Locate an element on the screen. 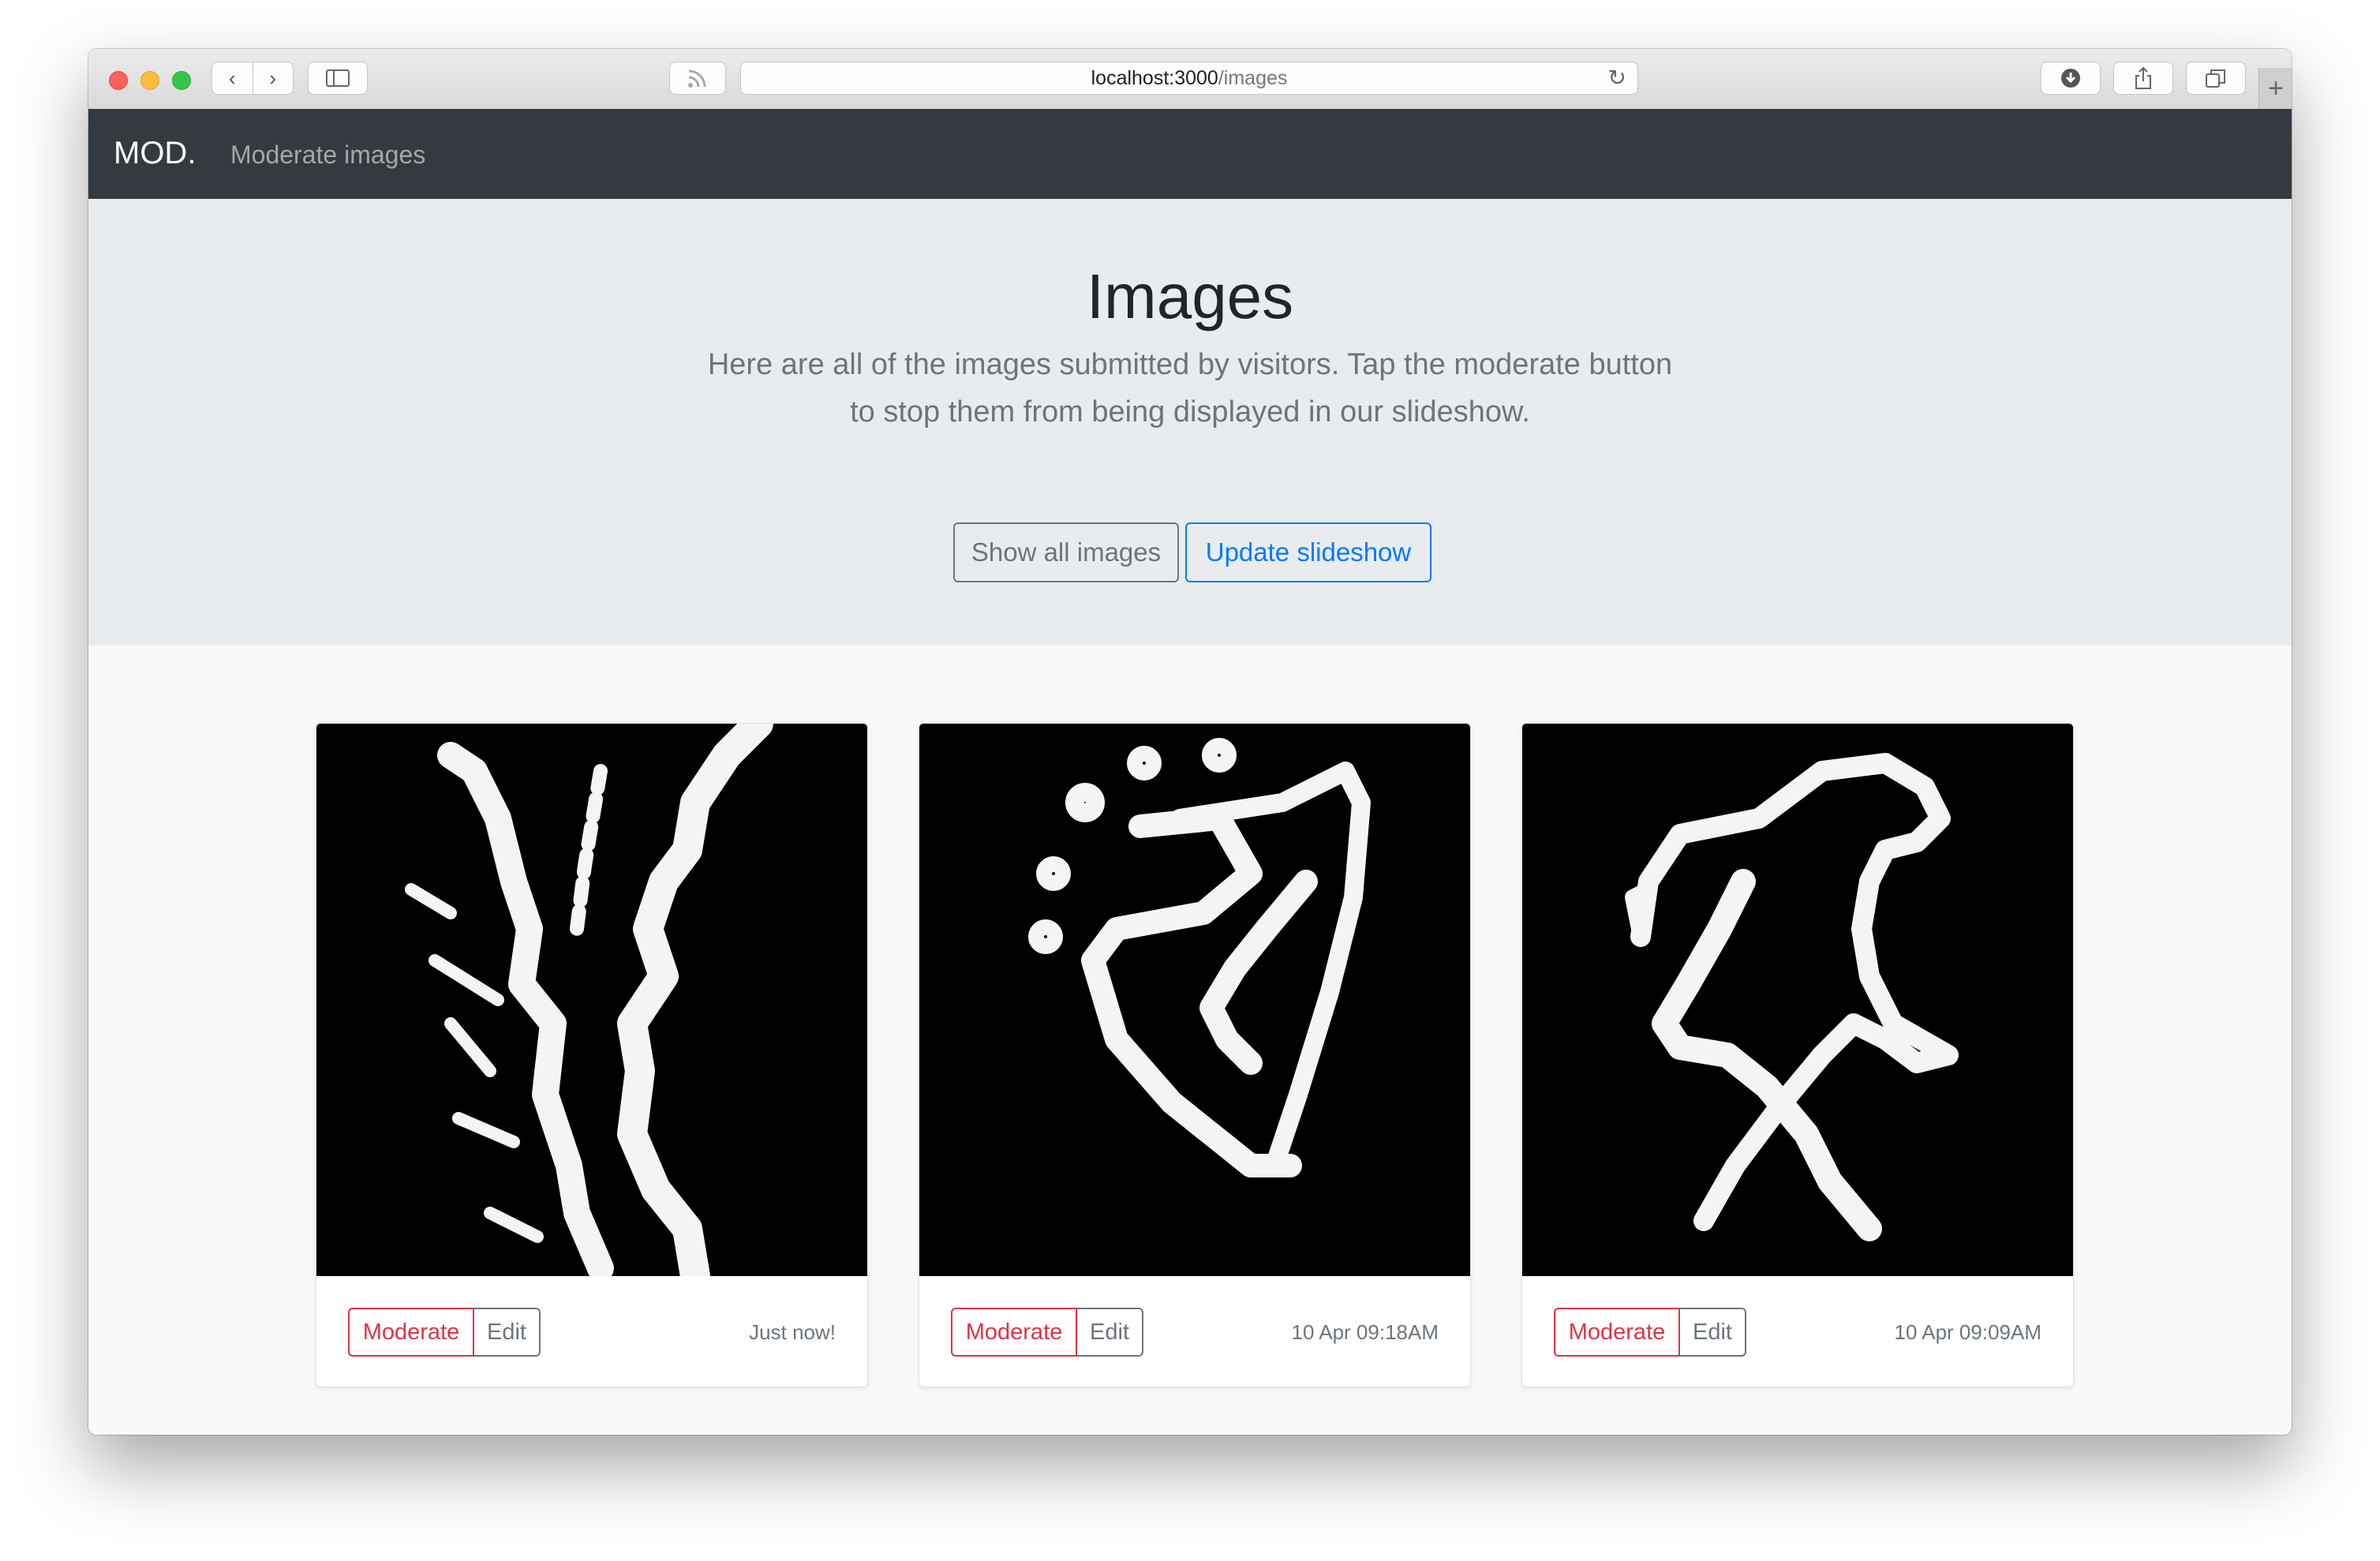 The height and width of the screenshot is (1561, 2380). tabs-icon is located at coordinates (2215, 78).